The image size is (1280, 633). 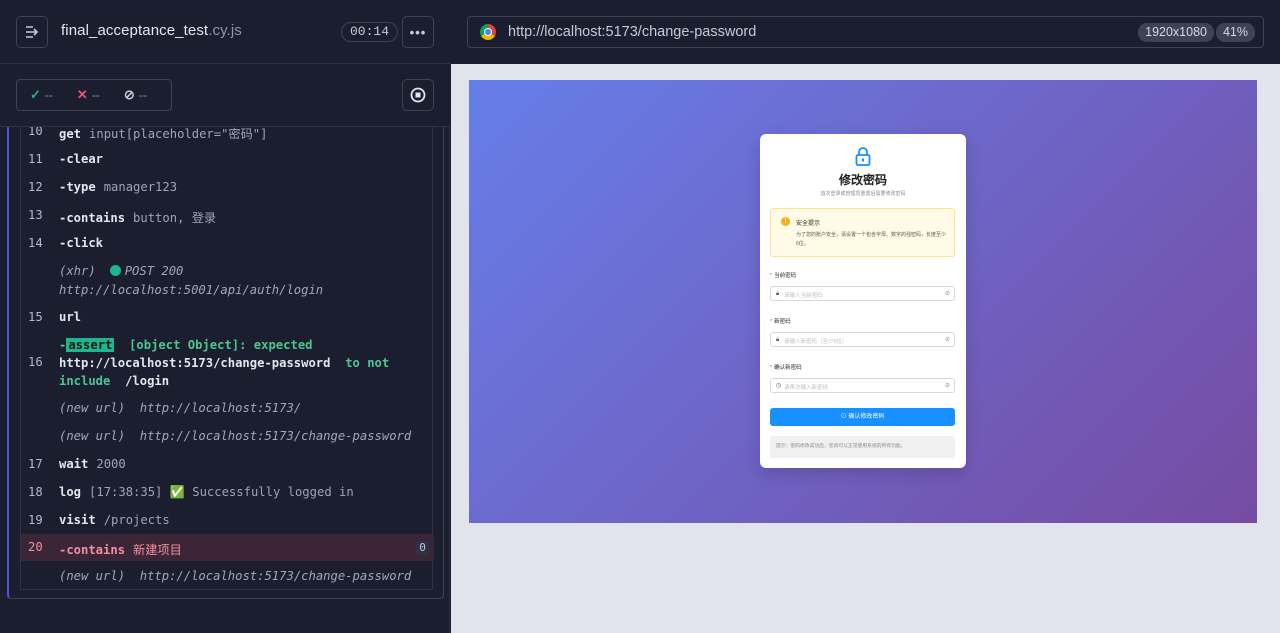 I want to click on security-alert: ! 安全提示 为了您的账户安全，请设置一个包含字母、数字的强密码，长度至少6位。, so click(x=862, y=232).